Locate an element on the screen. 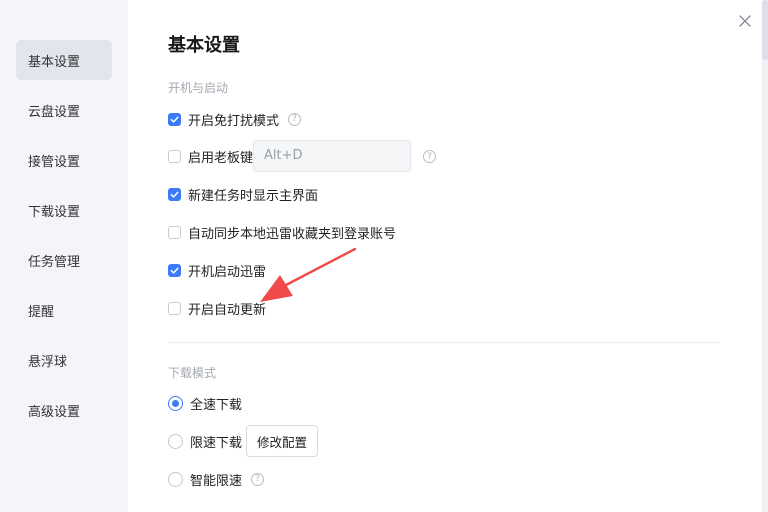 This screenshot has width=768, height=512. option-show-main-on-new-task: 新建任务时显示主界面 is located at coordinates (243, 194).